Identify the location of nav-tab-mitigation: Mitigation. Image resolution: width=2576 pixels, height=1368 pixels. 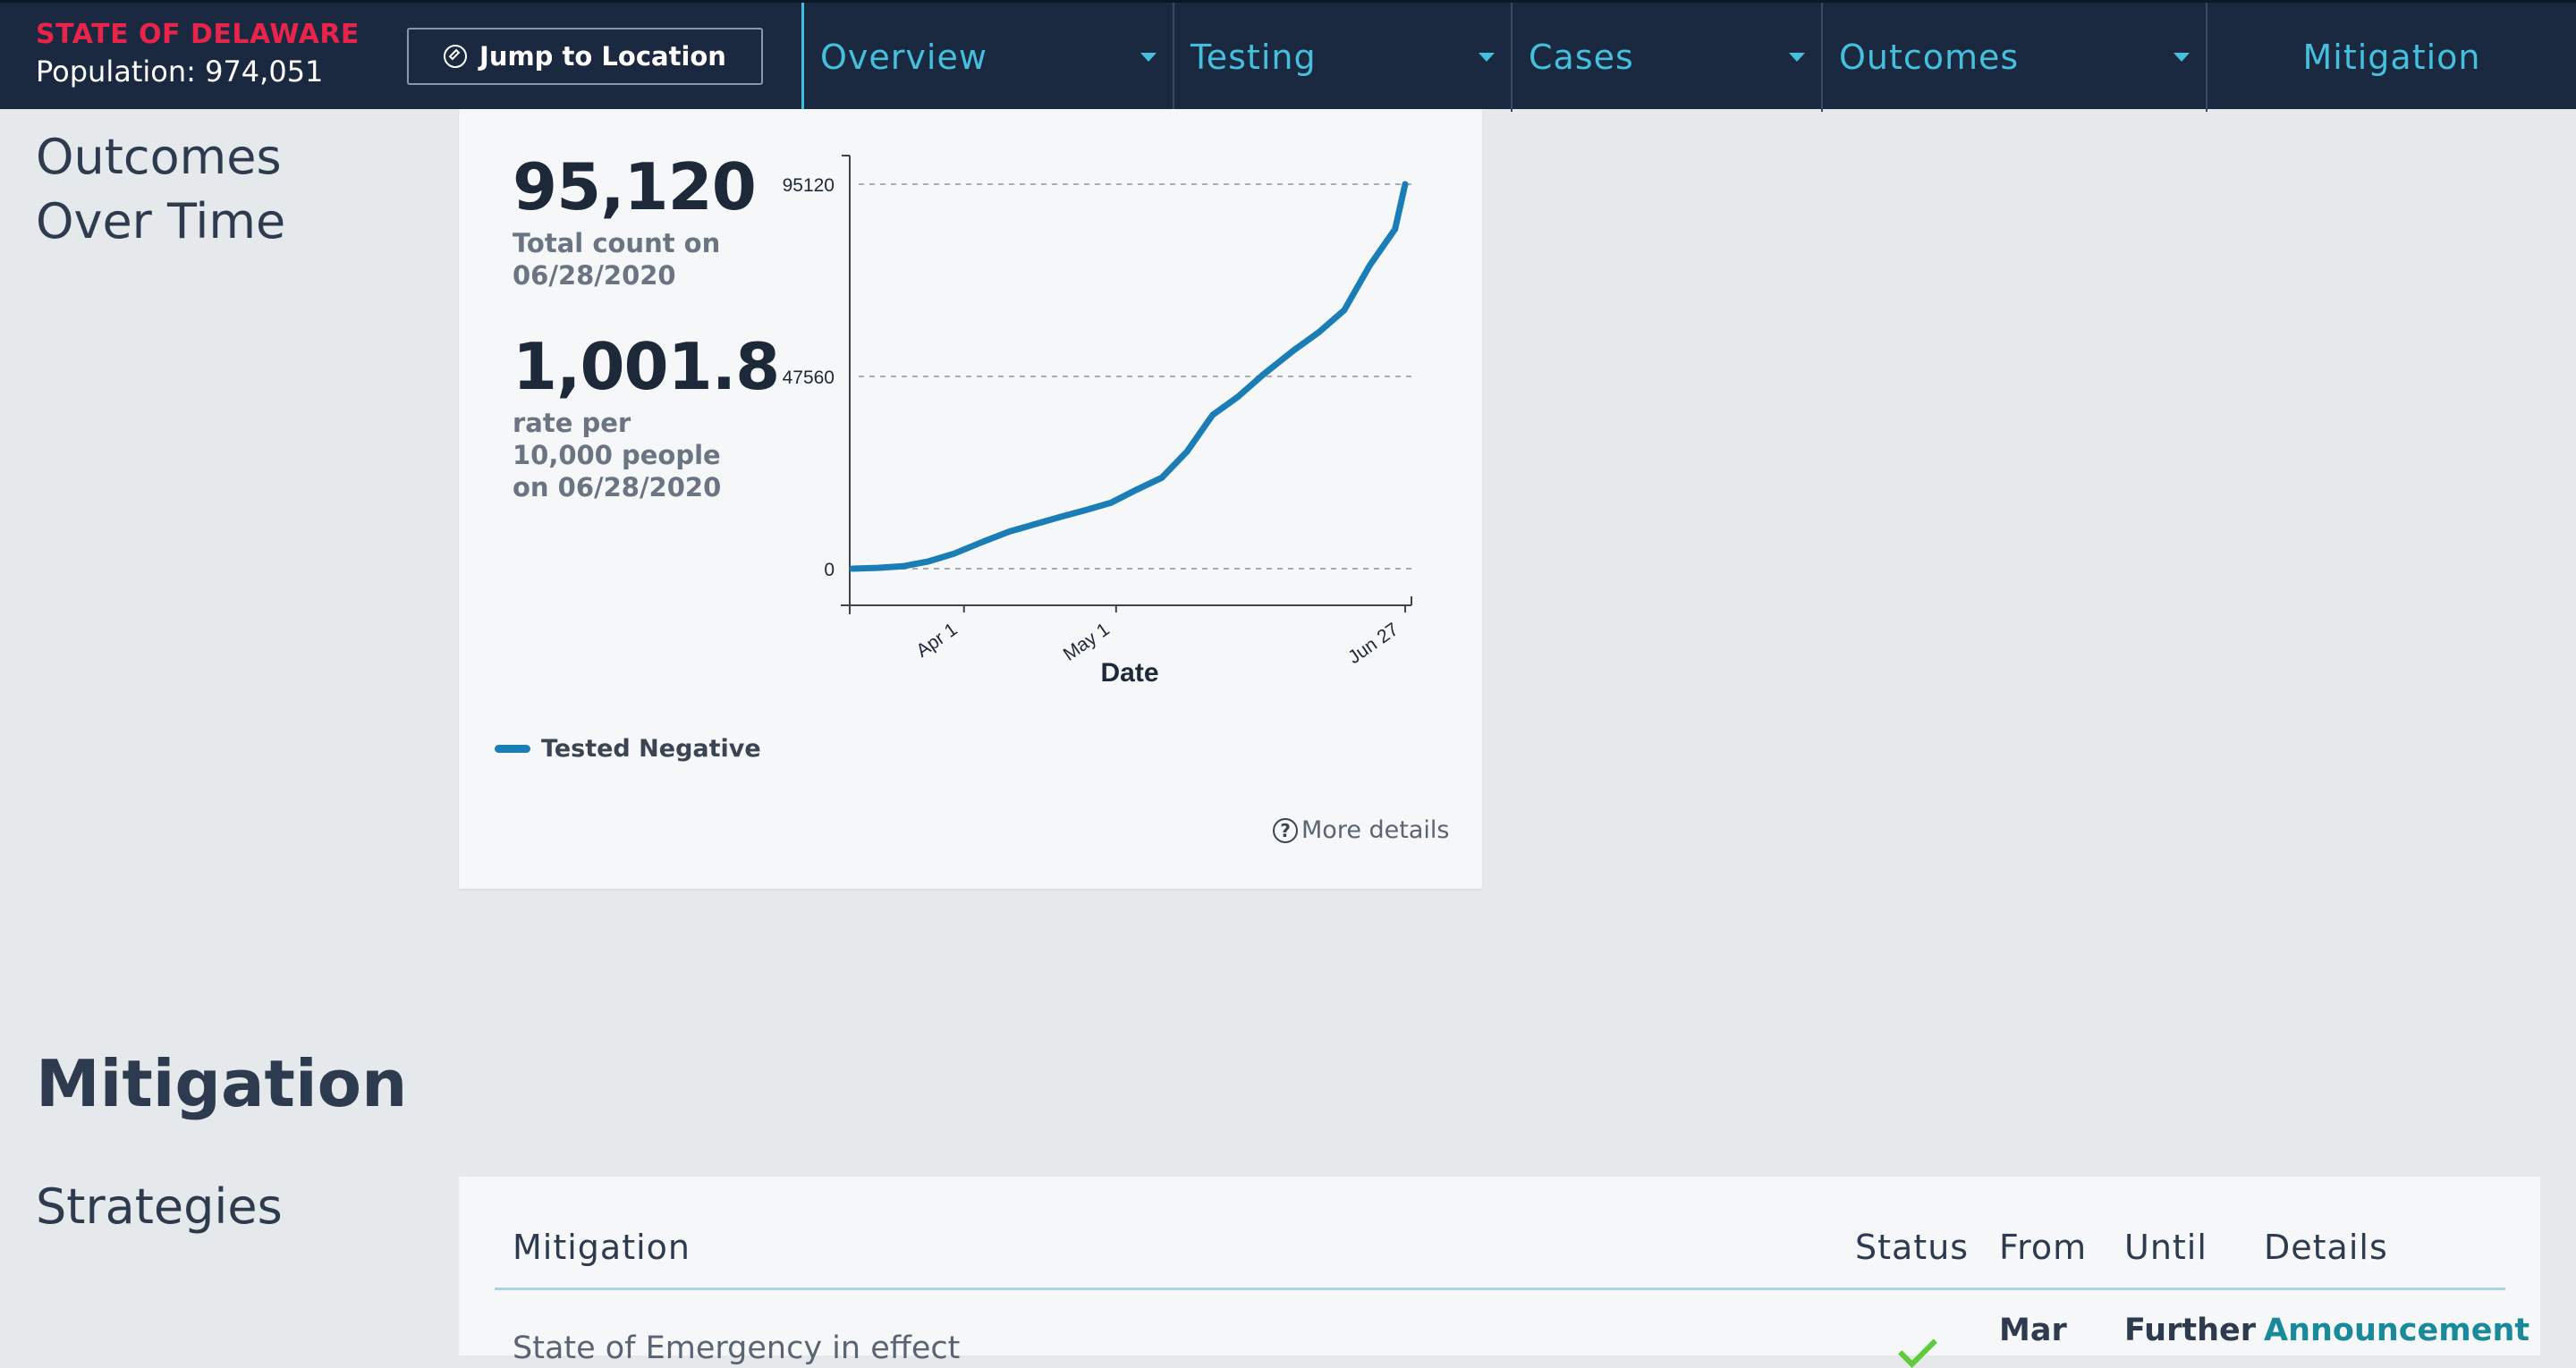
(2391, 58).